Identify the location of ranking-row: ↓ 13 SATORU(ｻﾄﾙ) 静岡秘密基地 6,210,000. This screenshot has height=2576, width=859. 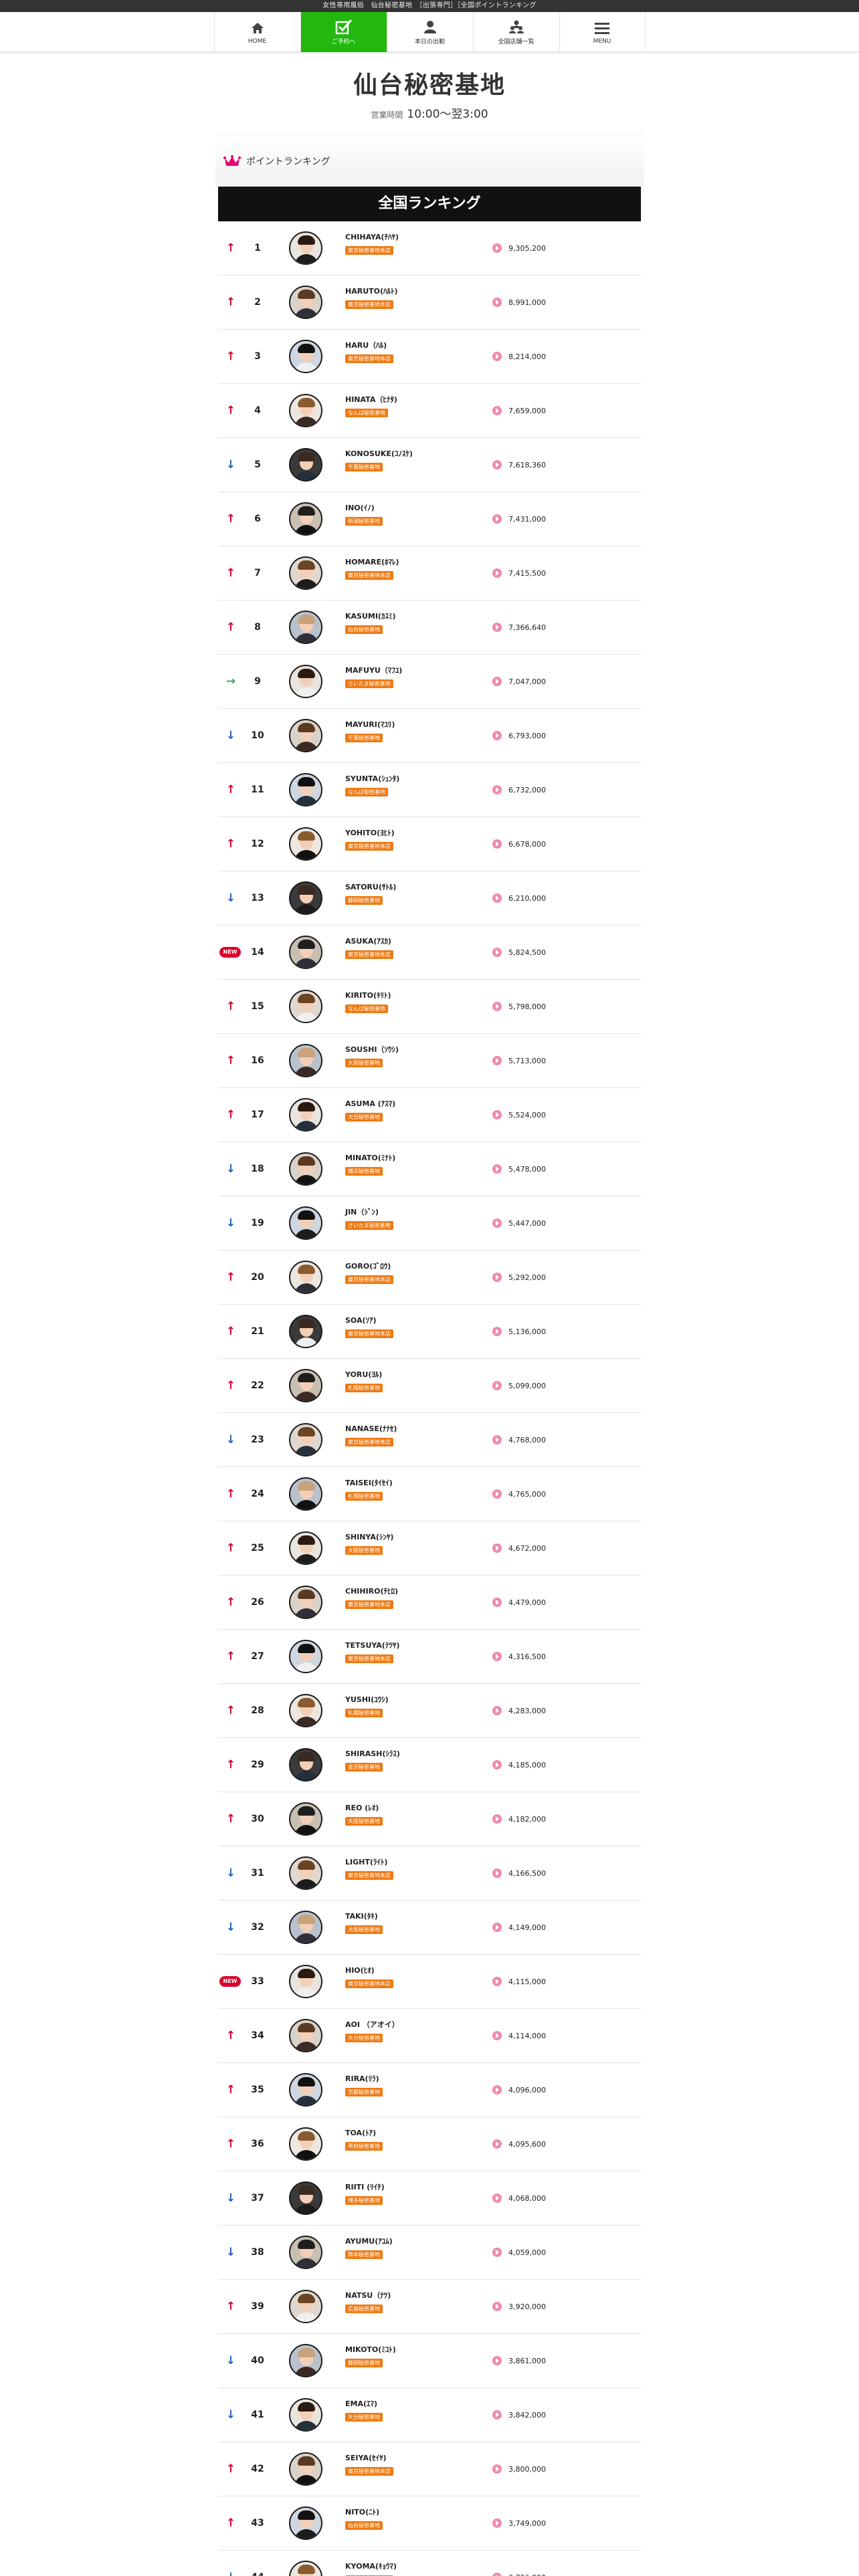
(429, 898).